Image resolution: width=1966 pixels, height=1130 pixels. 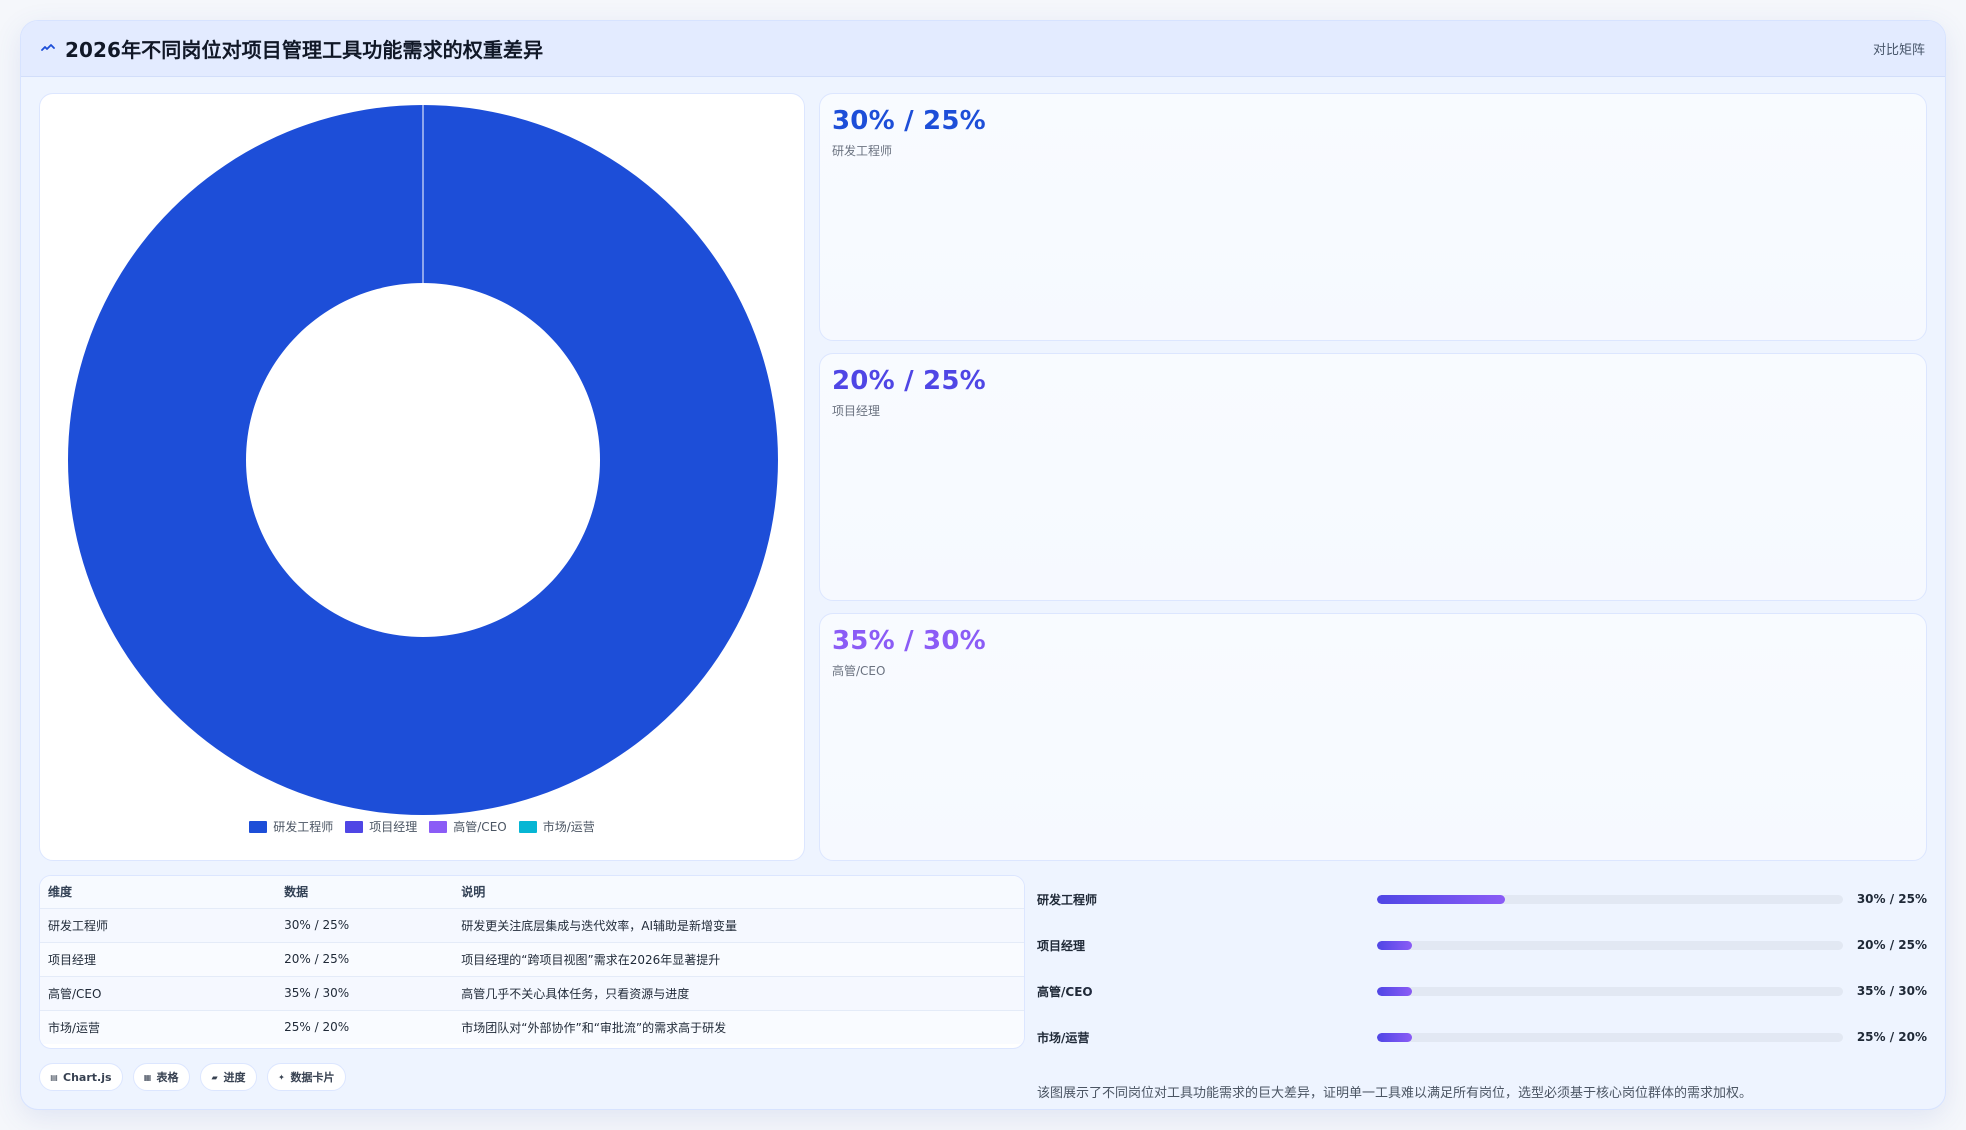 What do you see at coordinates (54, 1077) in the screenshot?
I see `chart-icon: ▤` at bounding box center [54, 1077].